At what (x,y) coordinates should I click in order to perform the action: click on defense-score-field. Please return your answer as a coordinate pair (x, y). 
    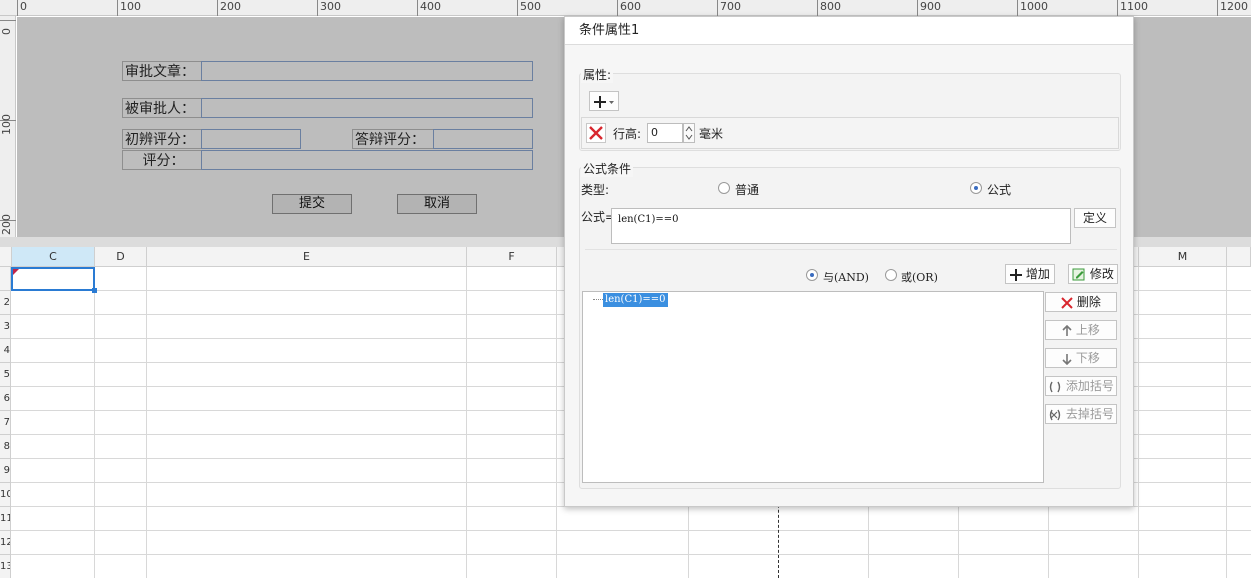
    Looking at the image, I should click on (483, 139).